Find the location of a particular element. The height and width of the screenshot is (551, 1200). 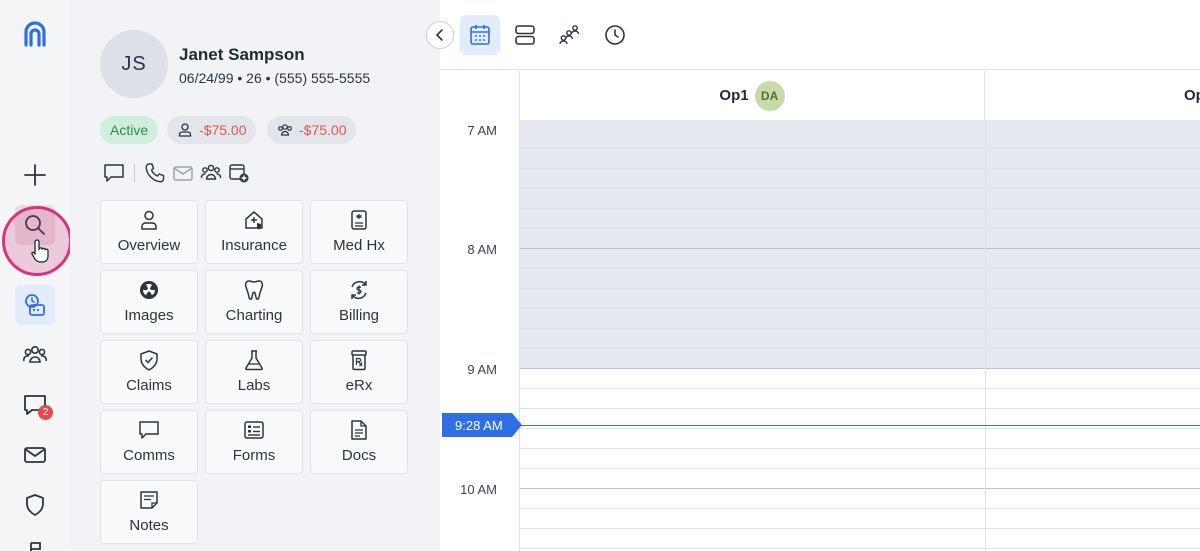

unread-badge: 2 is located at coordinates (45, 412).